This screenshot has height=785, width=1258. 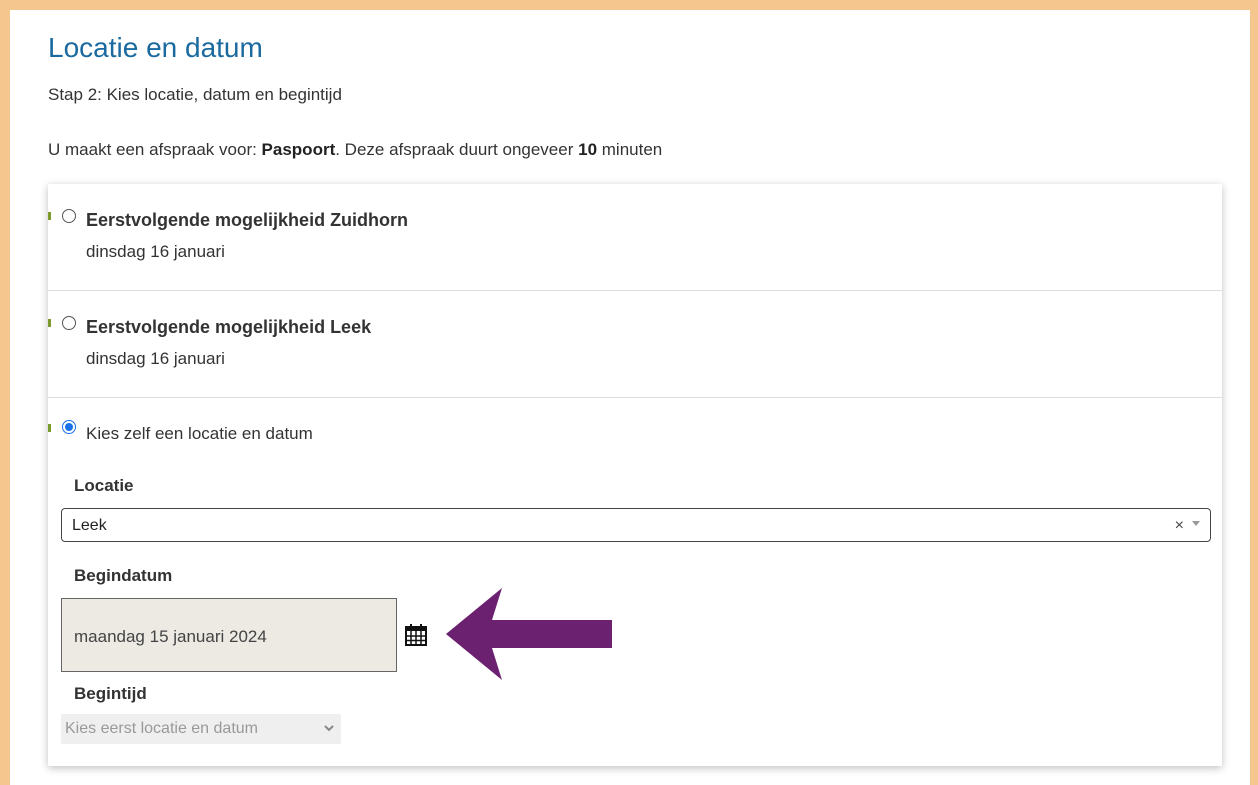 I want to click on arrow-left-icon, so click(x=529, y=634).